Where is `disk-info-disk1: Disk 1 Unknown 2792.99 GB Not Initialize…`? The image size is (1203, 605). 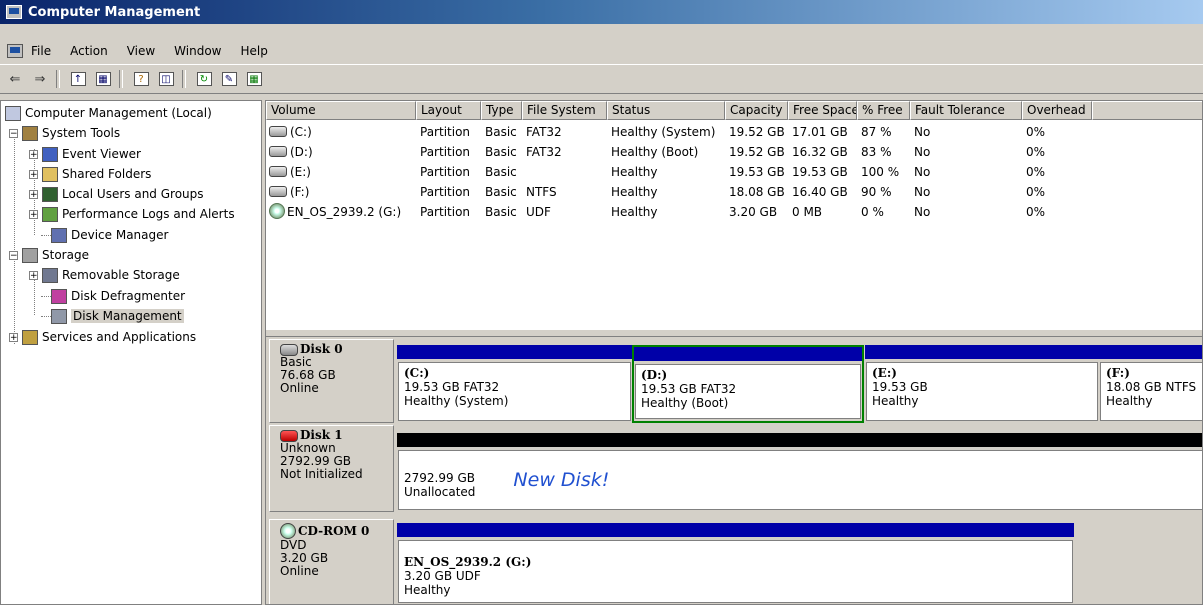
disk-info-disk1: Disk 1 Unknown 2792.99 GB Not Initialize… is located at coordinates (331, 468).